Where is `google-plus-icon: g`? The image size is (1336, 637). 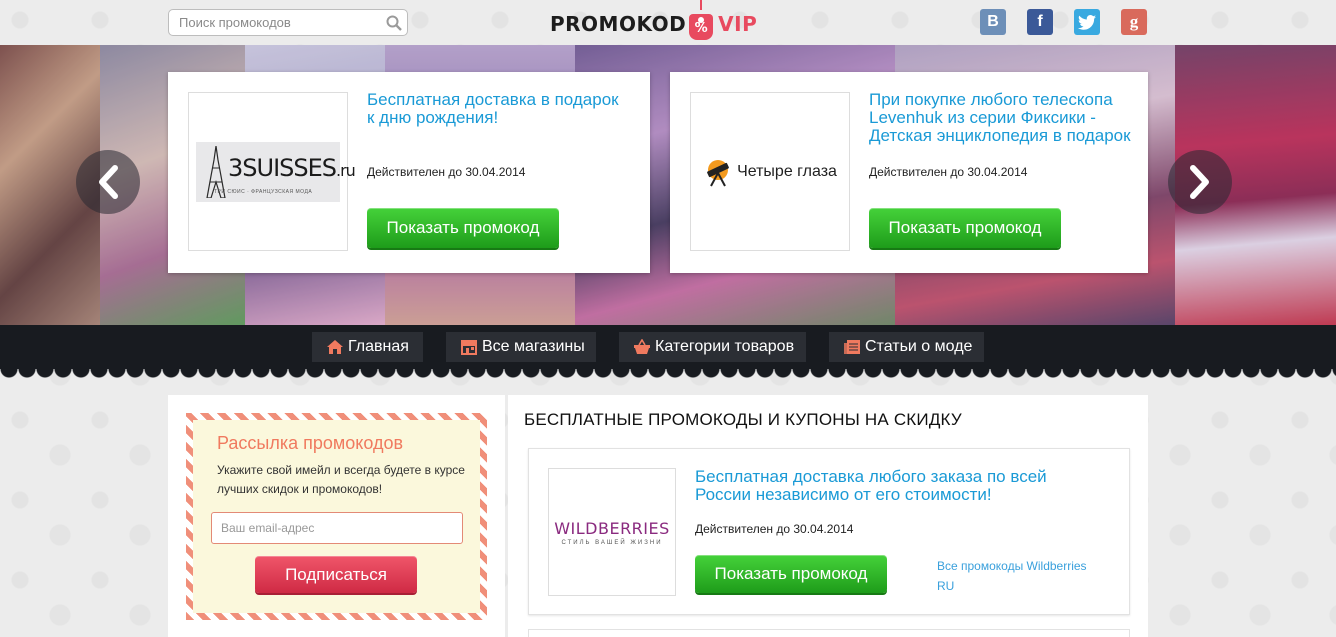
google-plus-icon: g is located at coordinates (1134, 22).